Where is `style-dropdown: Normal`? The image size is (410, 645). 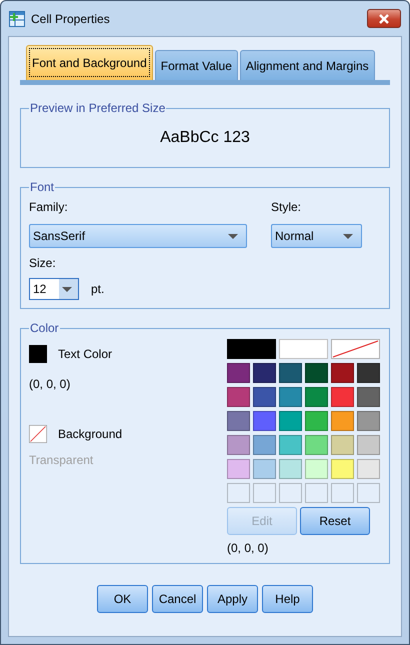
style-dropdown: Normal is located at coordinates (316, 236).